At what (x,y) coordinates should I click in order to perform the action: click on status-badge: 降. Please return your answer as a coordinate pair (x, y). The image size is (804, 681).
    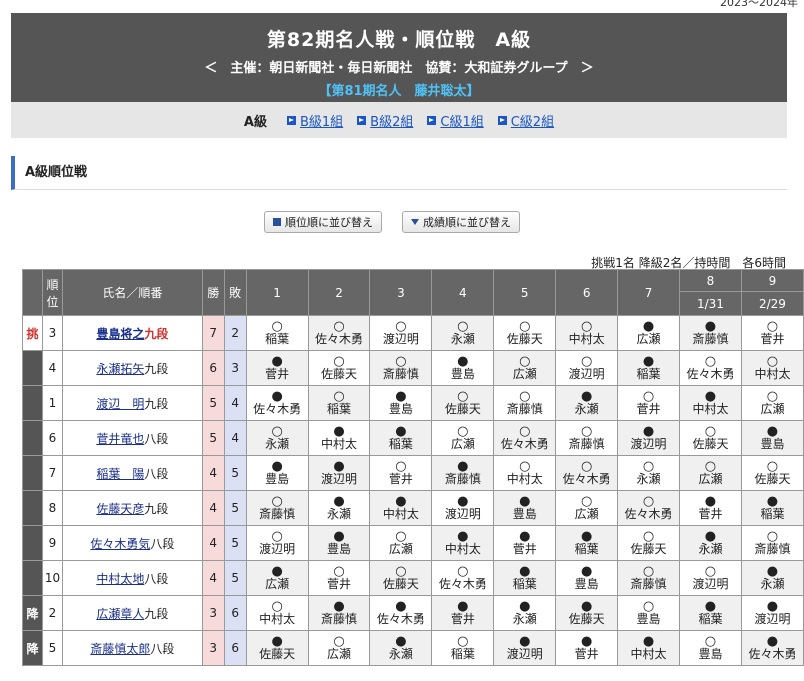
    Looking at the image, I should click on (32, 648).